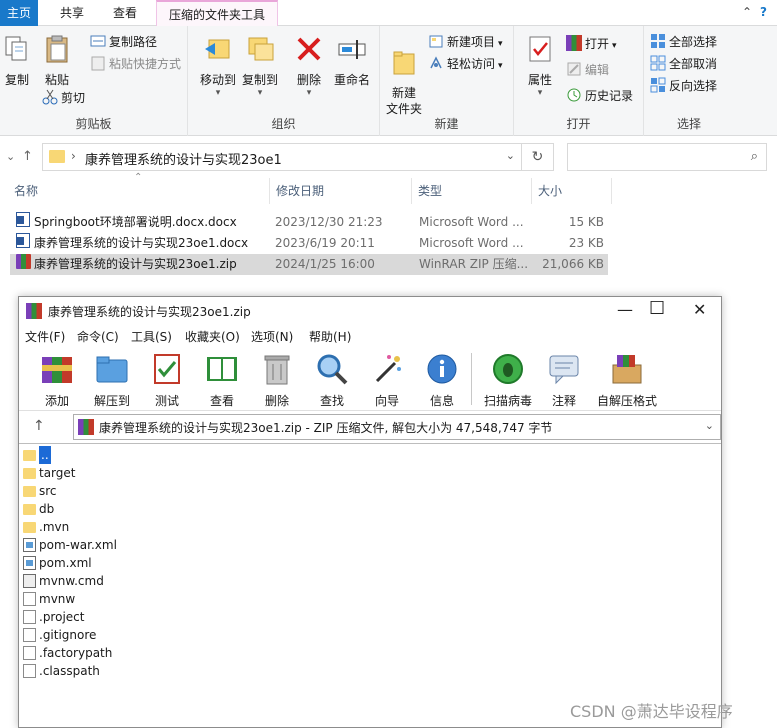 This screenshot has width=777, height=728. Describe the element at coordinates (352, 61) in the screenshot. I see `rename-button: 重命名` at that location.